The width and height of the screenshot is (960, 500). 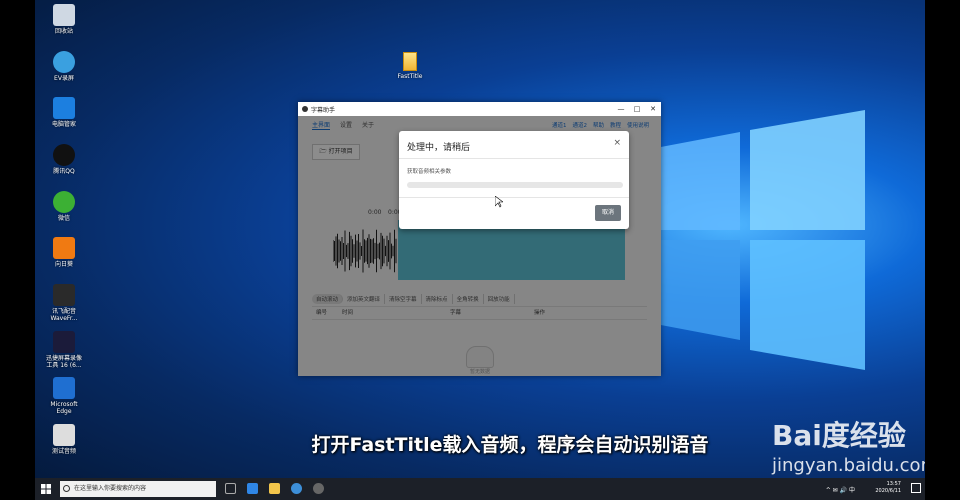 I want to click on desktop-icon-label: 回收站, so click(x=63, y=31).